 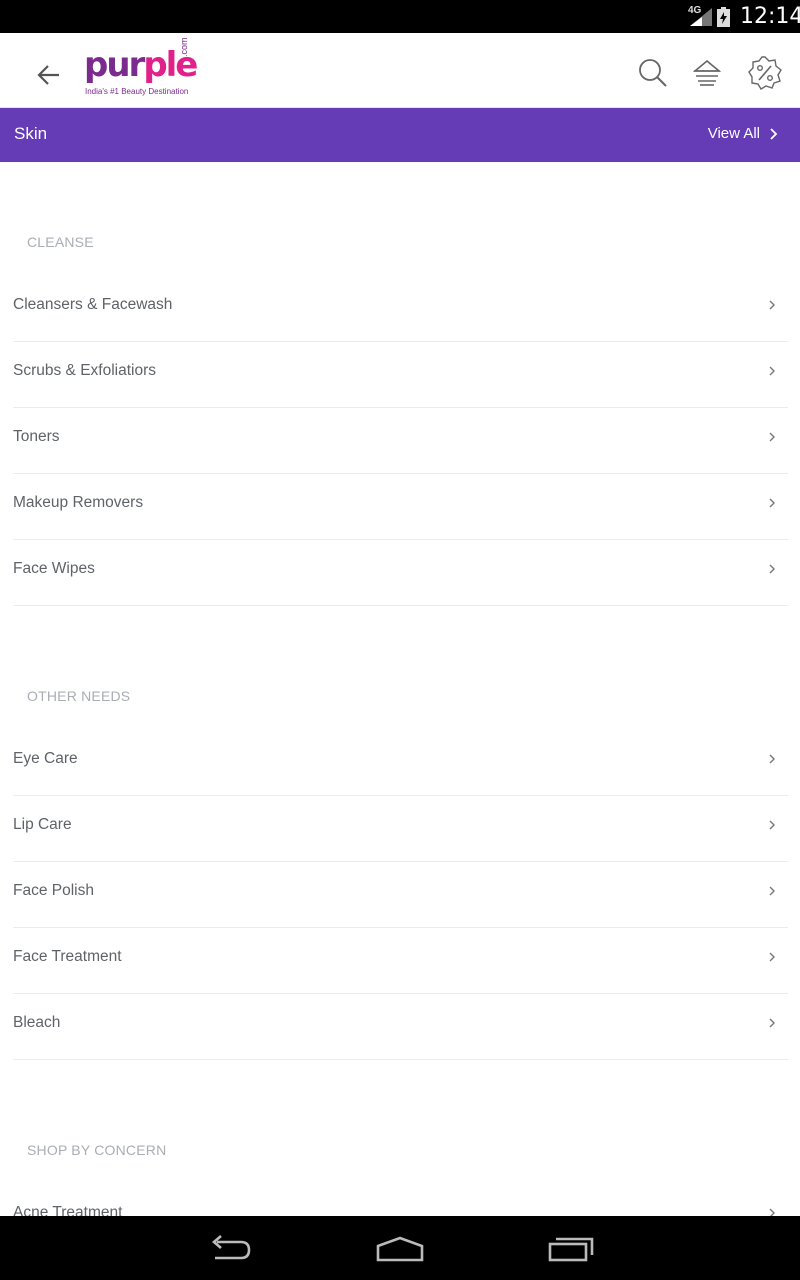 What do you see at coordinates (184, 47) in the screenshot?
I see `logo-dotcom: .com` at bounding box center [184, 47].